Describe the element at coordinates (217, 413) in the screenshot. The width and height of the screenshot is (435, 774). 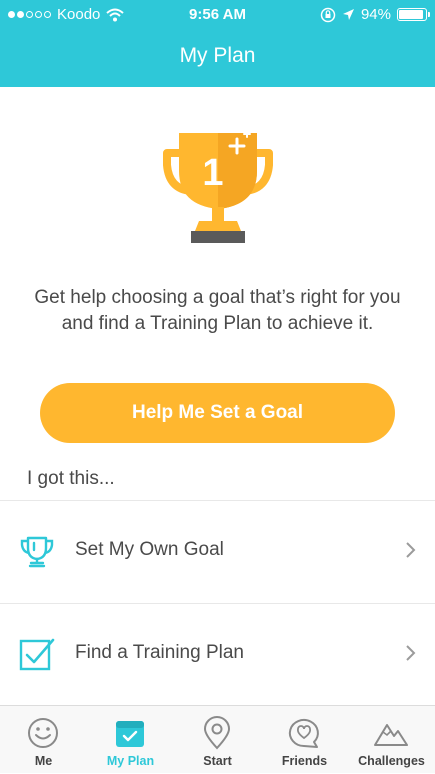
I see `help-me-set-goal-button: Help Me Set a Goal` at that location.